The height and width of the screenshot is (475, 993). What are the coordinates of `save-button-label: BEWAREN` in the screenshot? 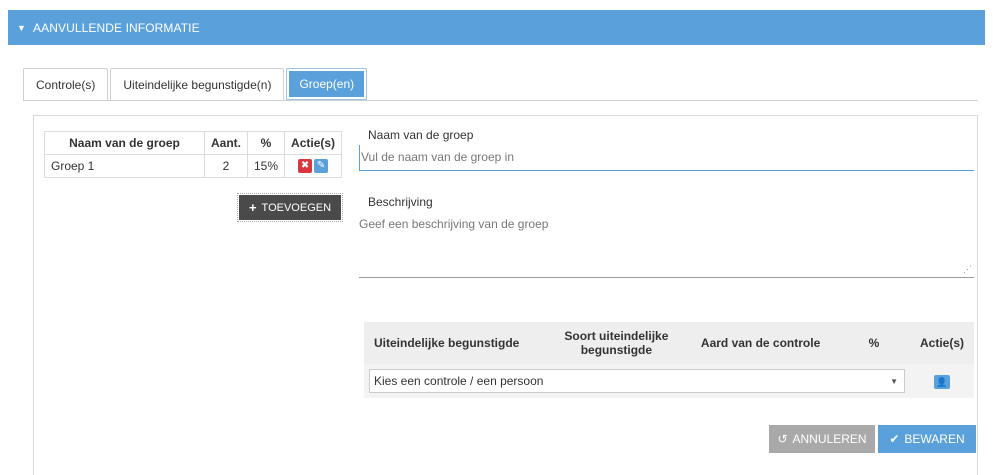 It's located at (934, 439).